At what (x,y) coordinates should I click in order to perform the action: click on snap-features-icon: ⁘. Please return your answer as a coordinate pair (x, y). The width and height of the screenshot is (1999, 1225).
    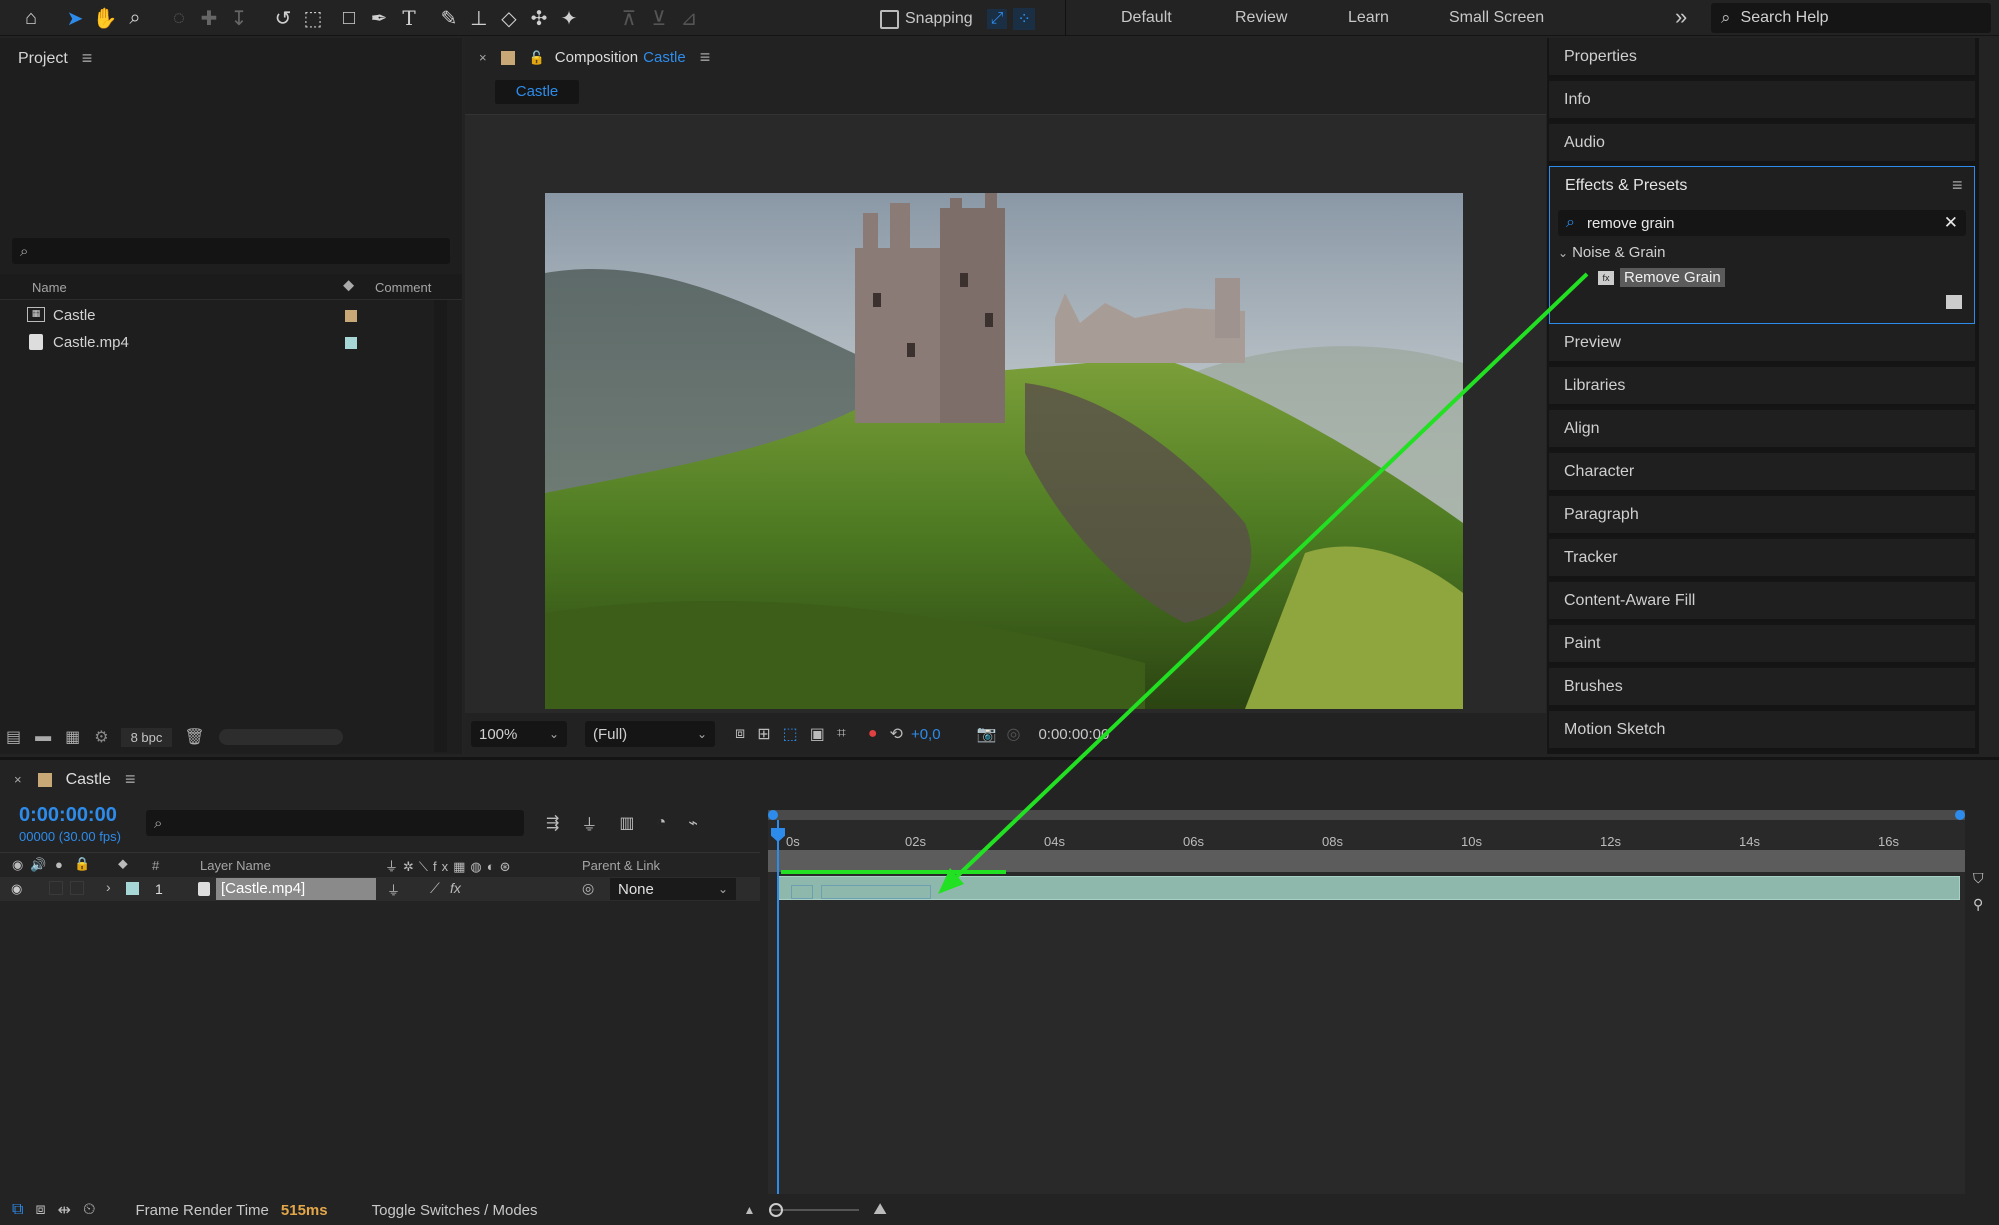
    Looking at the image, I should click on (1024, 19).